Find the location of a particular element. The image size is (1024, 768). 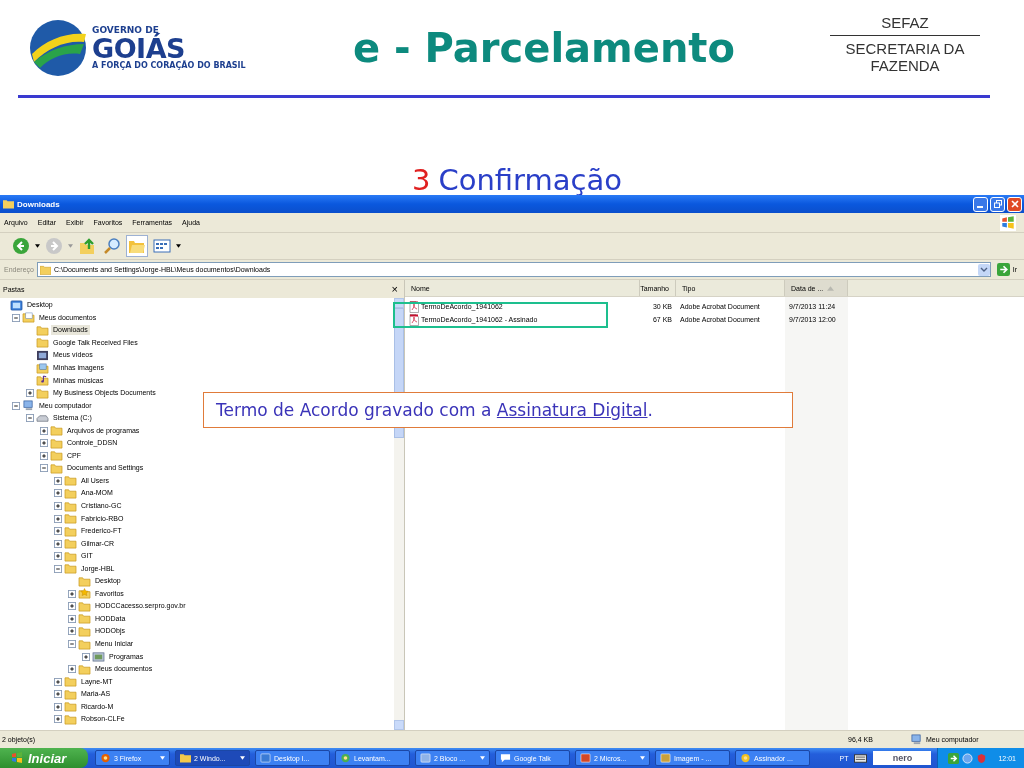

close-button is located at coordinates (1014, 204).